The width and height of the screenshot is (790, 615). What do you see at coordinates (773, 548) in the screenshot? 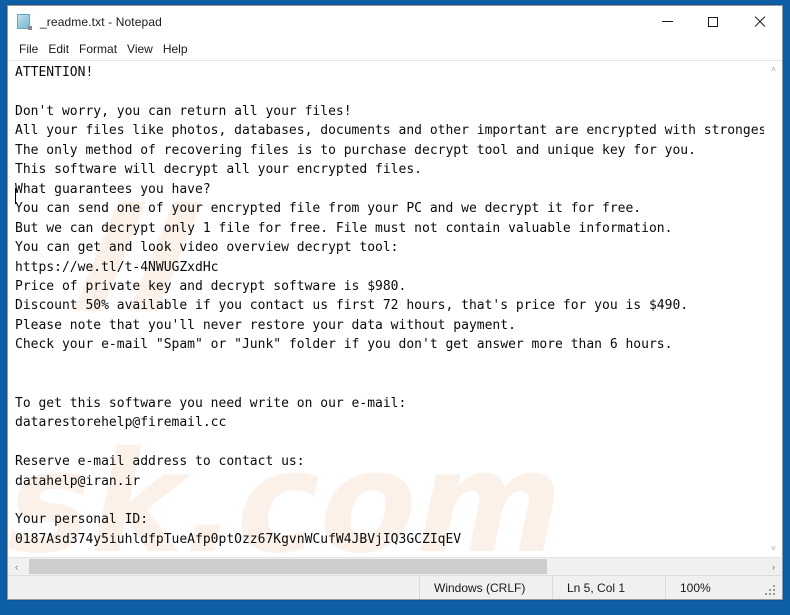
I see `scroll-down-button: ˅` at bounding box center [773, 548].